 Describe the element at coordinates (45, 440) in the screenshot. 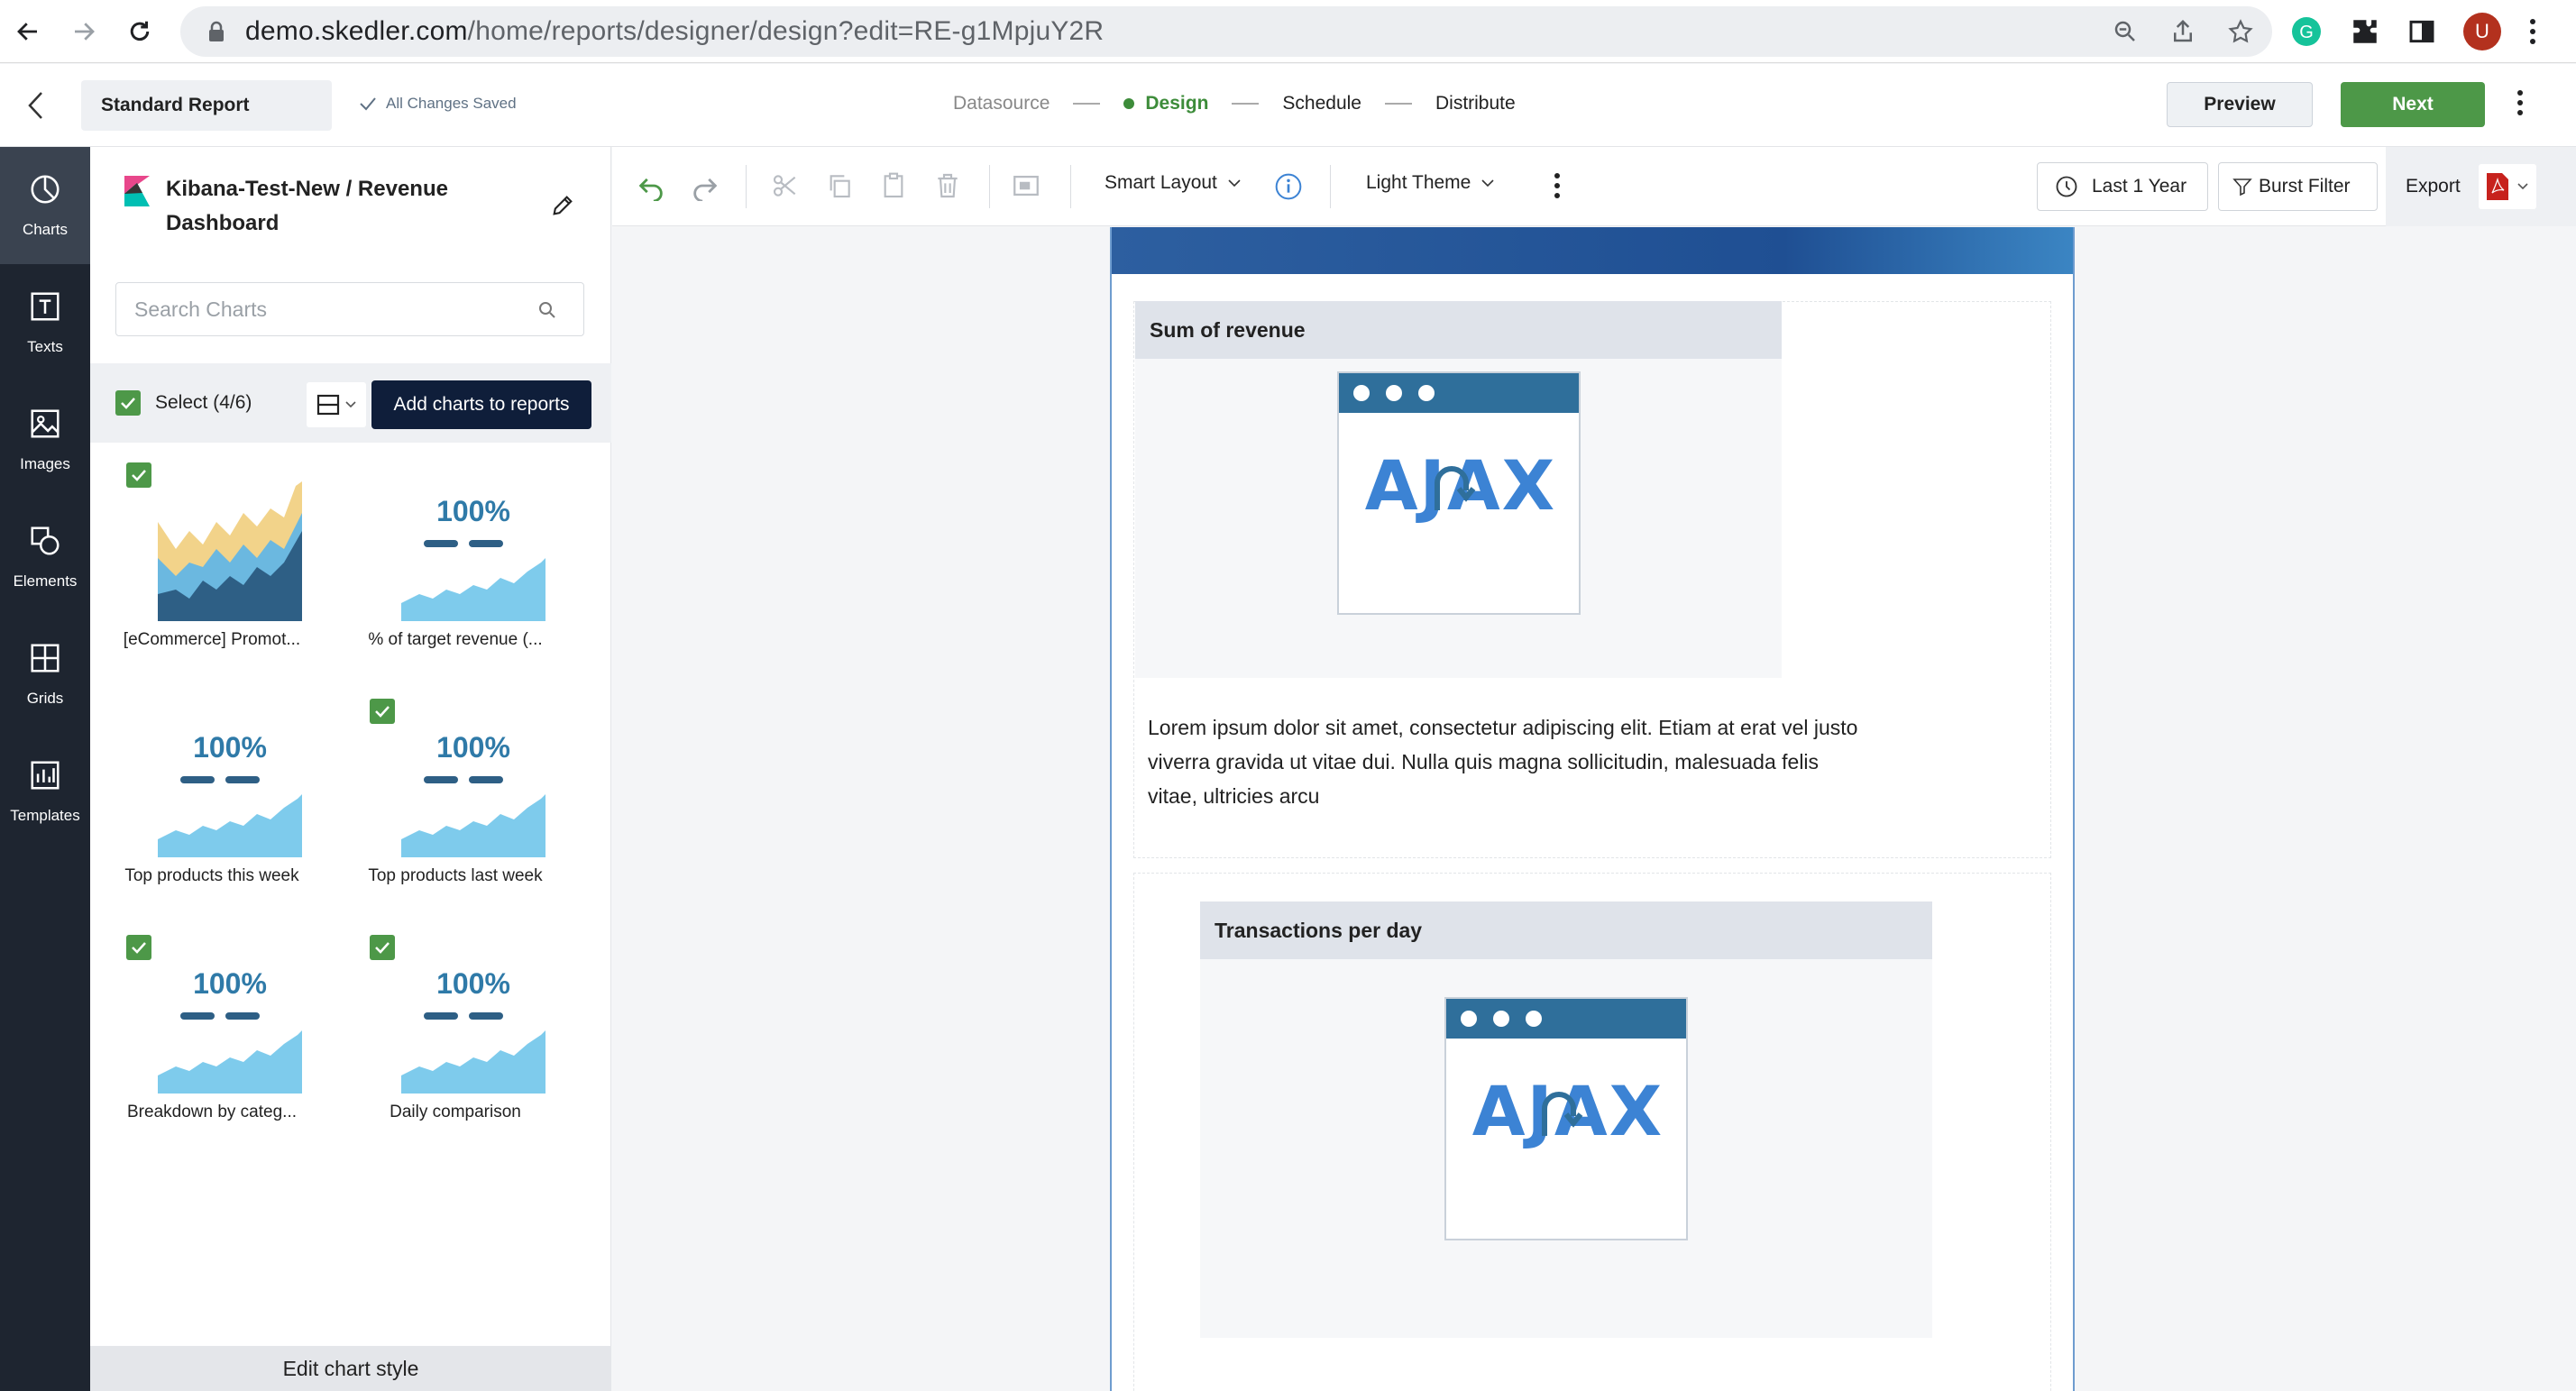

I see `rail-item-images: Images` at that location.